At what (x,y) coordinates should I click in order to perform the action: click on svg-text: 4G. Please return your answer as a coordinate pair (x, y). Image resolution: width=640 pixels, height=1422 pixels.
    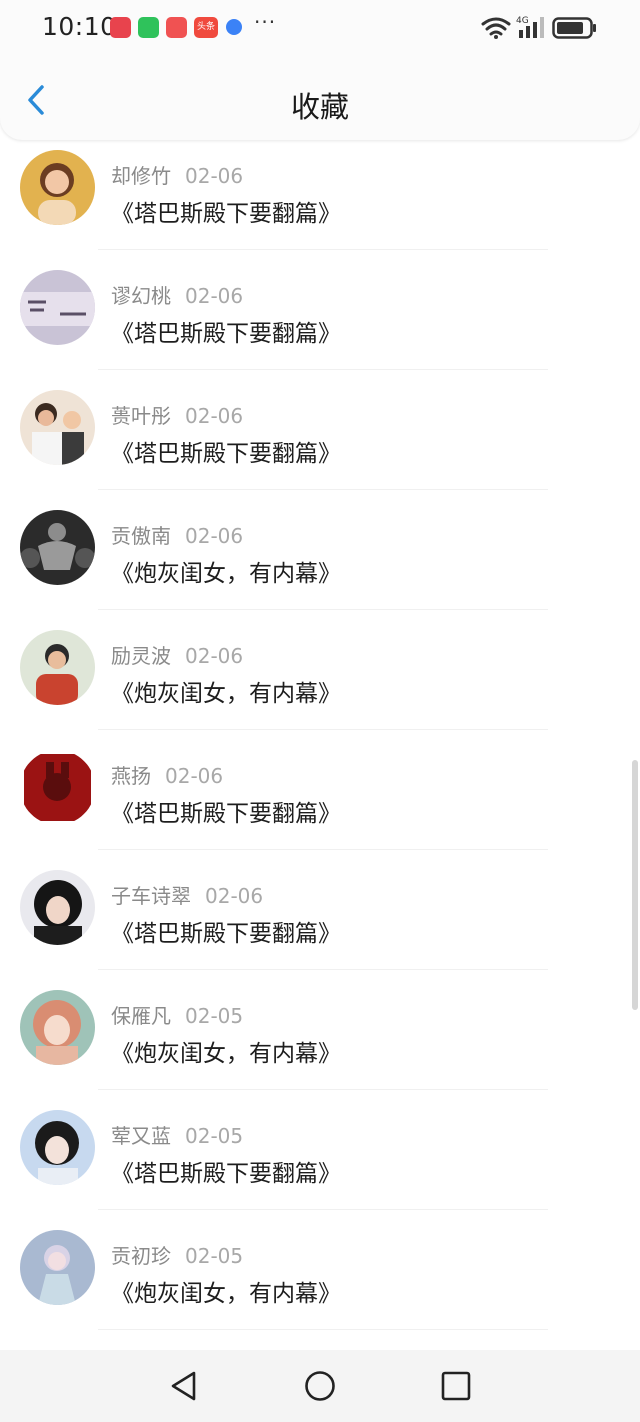
    Looking at the image, I should click on (522, 21).